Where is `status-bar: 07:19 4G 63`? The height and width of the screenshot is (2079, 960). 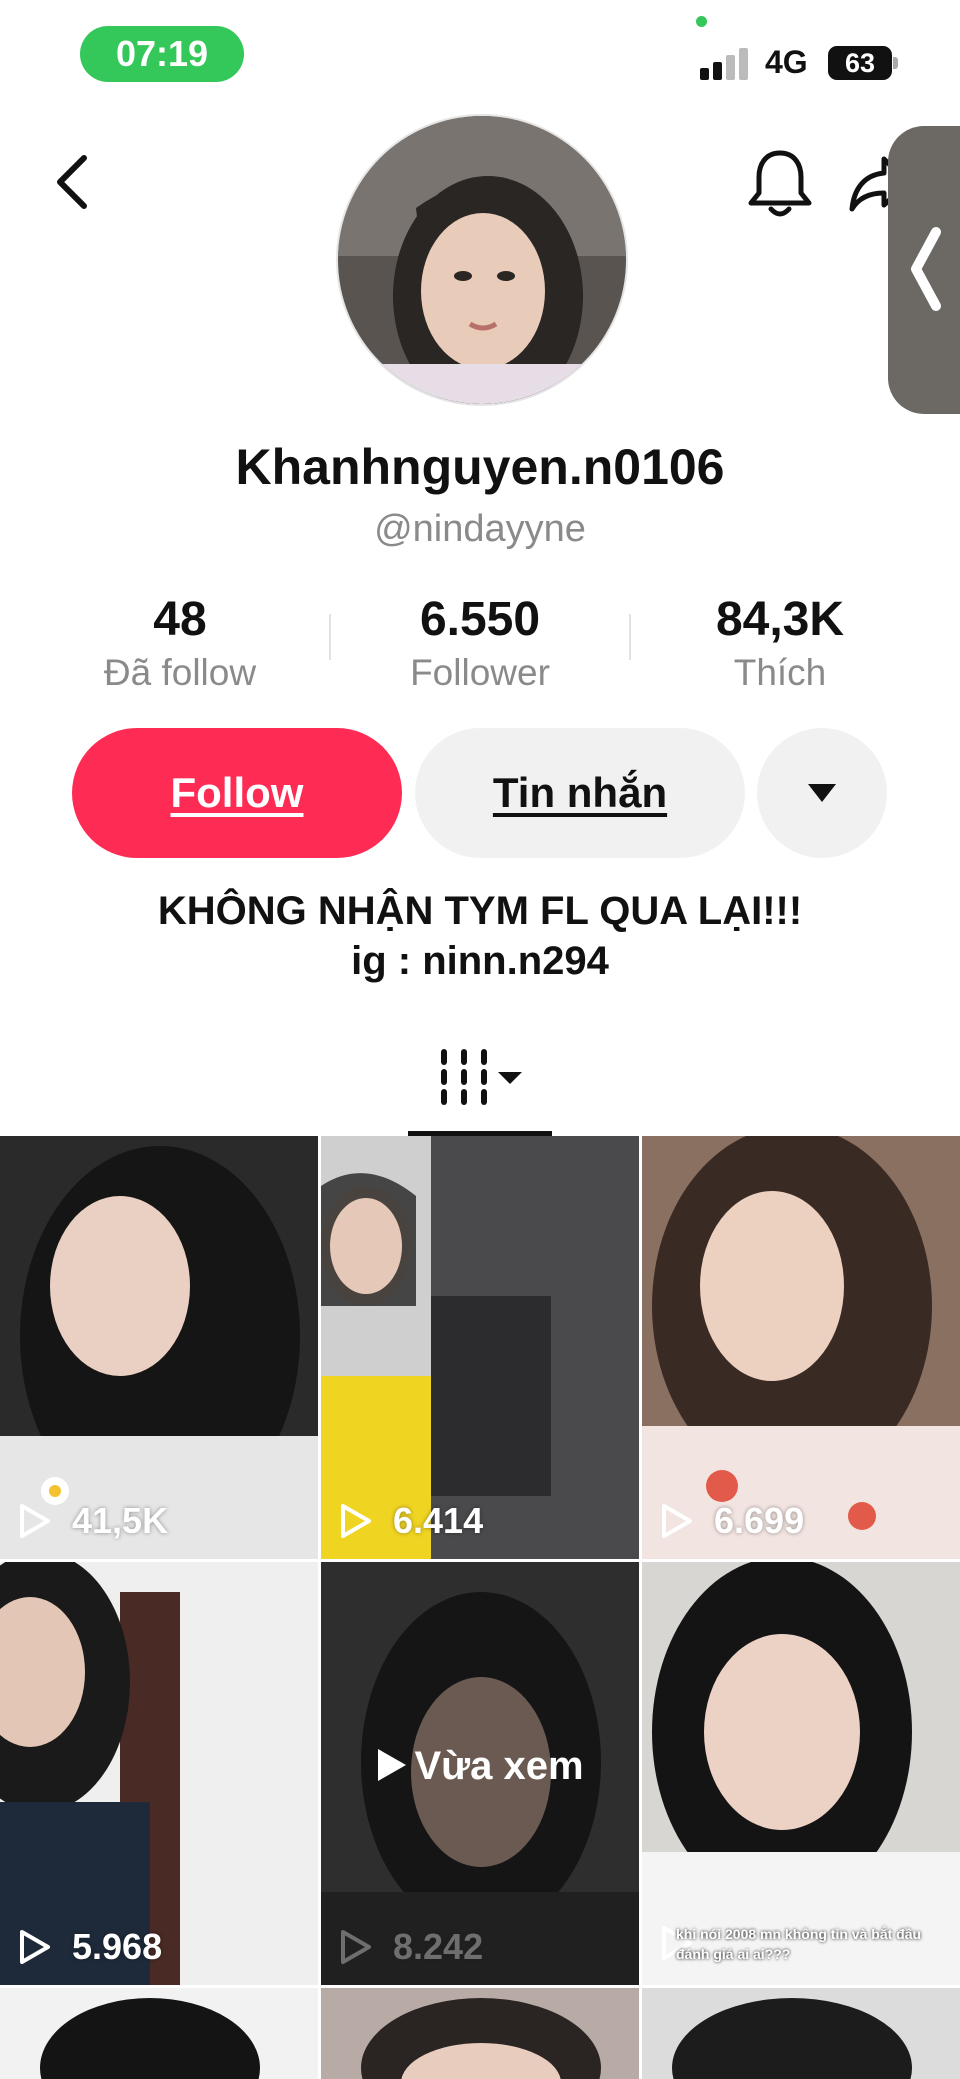
status-bar: 07:19 4G 63 is located at coordinates (480, 55).